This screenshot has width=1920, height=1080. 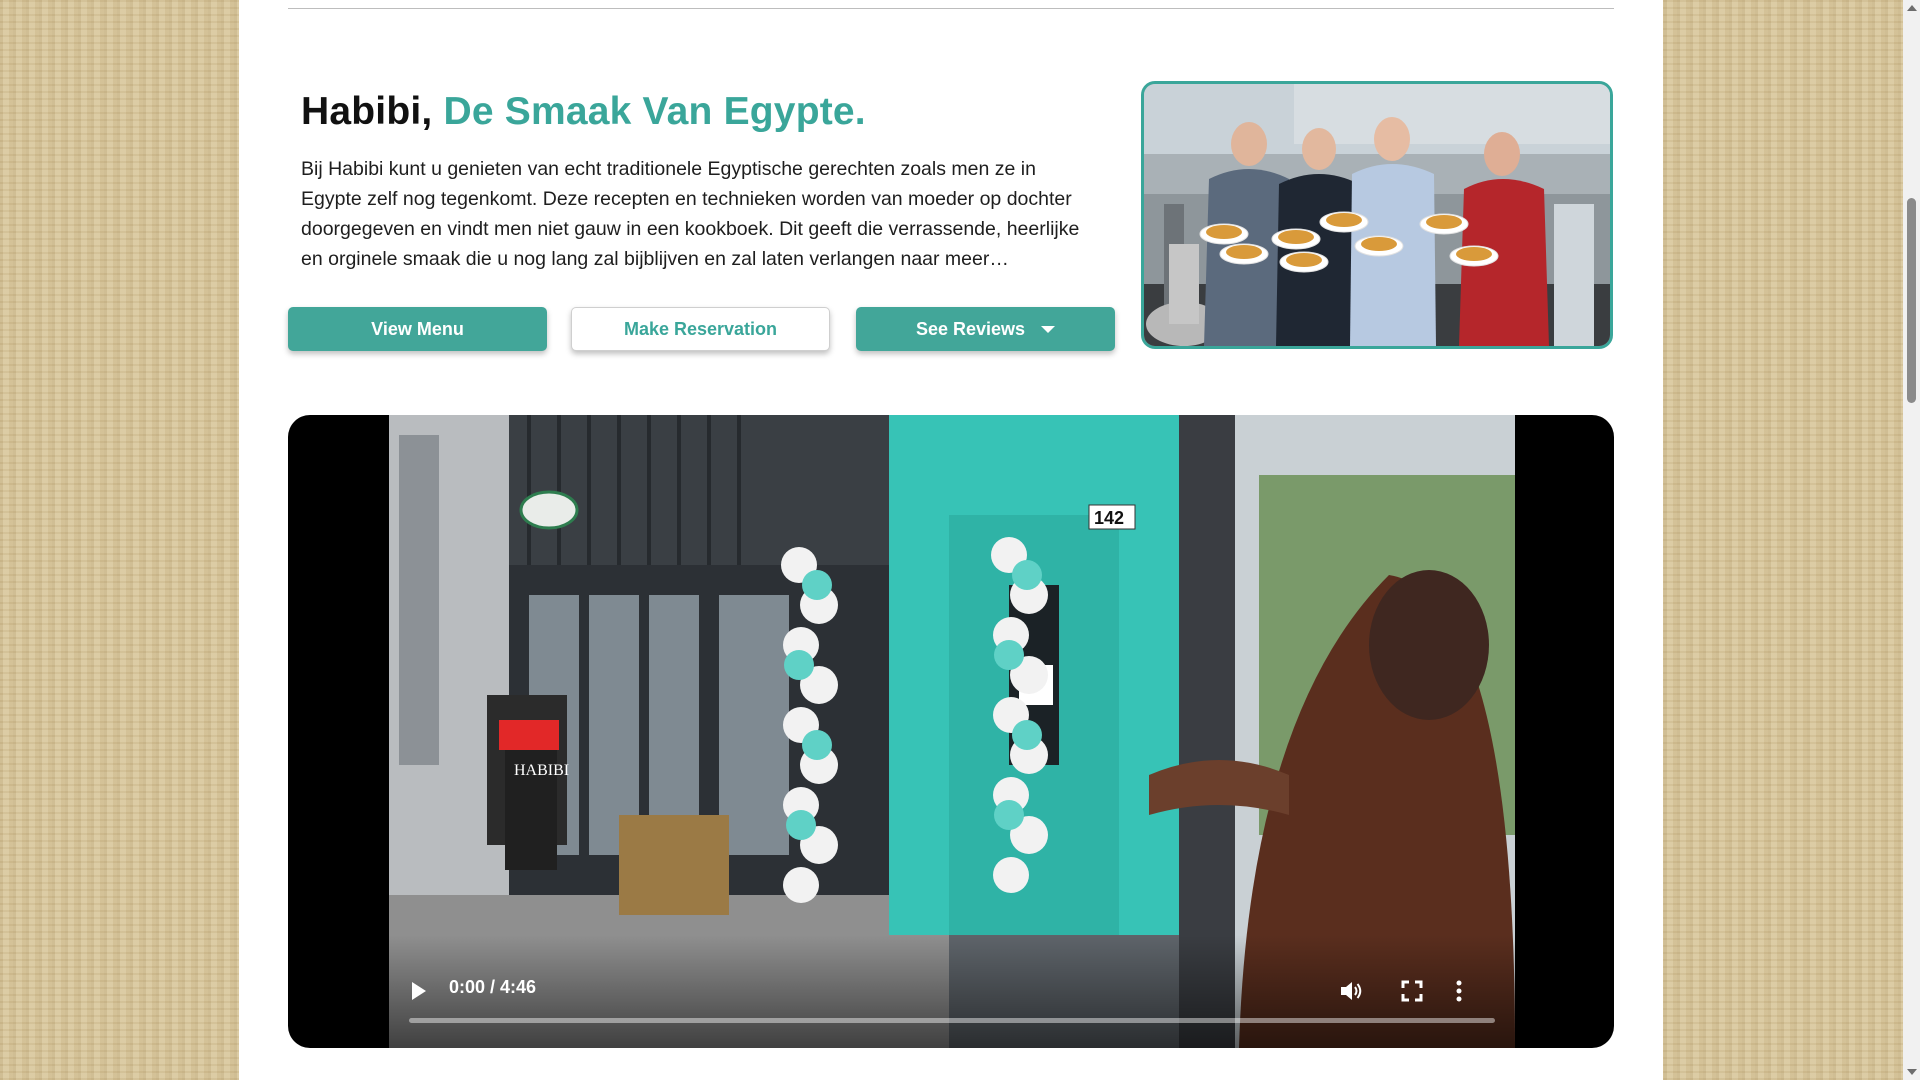 I want to click on fullscreen-icon, so click(x=1412, y=991).